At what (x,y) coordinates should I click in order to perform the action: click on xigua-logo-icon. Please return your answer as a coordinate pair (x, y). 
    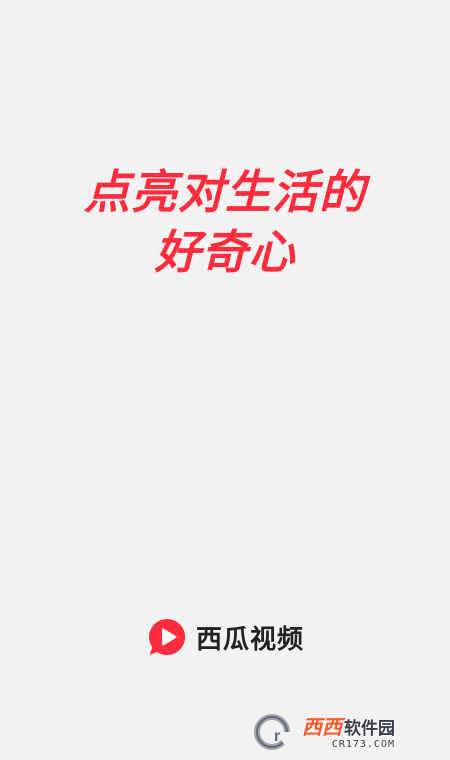
    Looking at the image, I should click on (167, 636).